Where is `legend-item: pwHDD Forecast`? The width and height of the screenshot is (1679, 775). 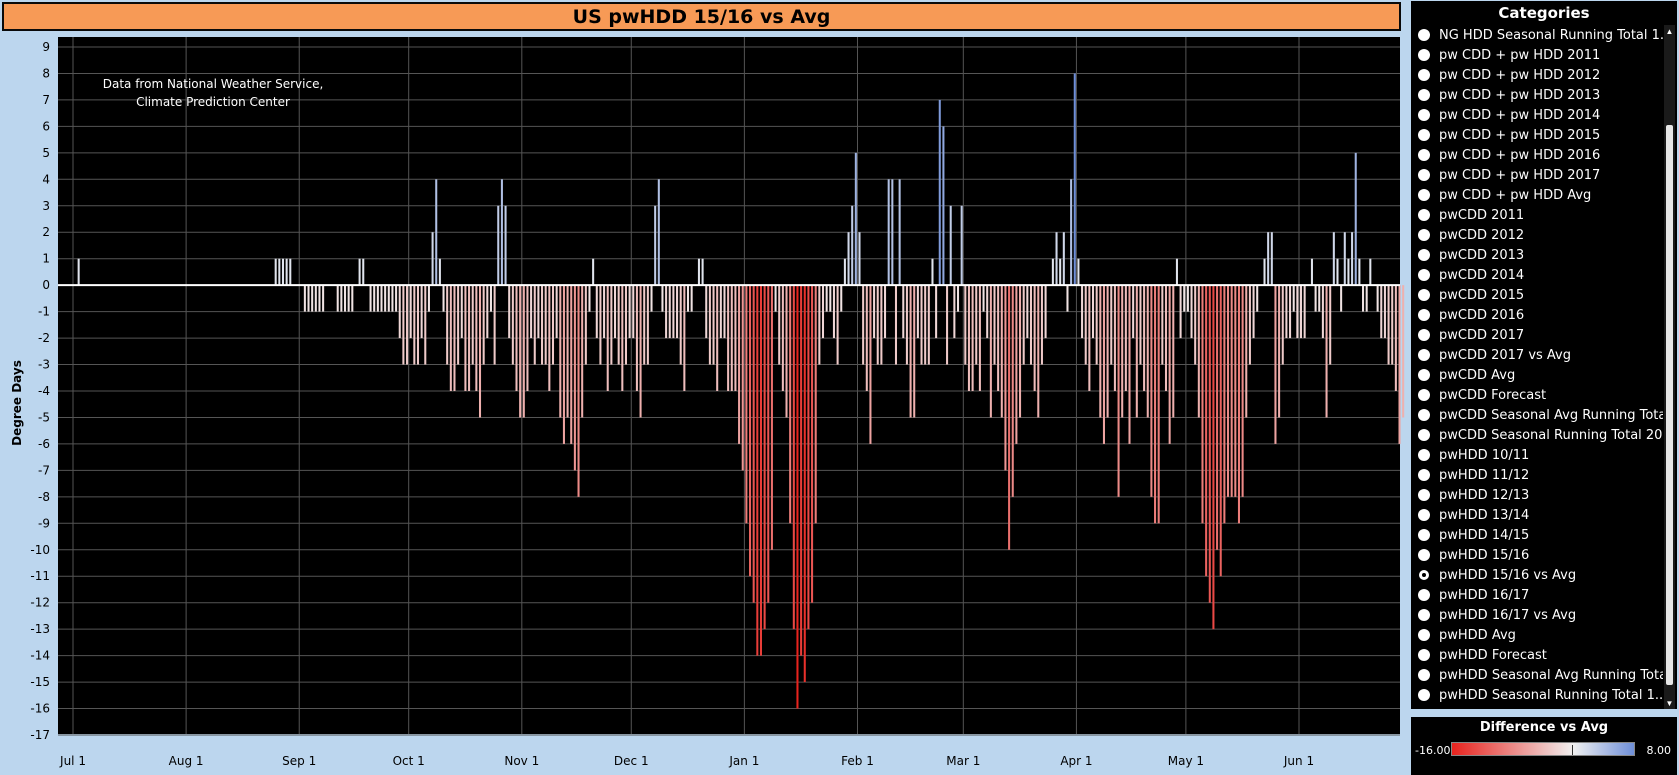
legend-item: pwHDD Forecast is located at coordinates (1537, 655).